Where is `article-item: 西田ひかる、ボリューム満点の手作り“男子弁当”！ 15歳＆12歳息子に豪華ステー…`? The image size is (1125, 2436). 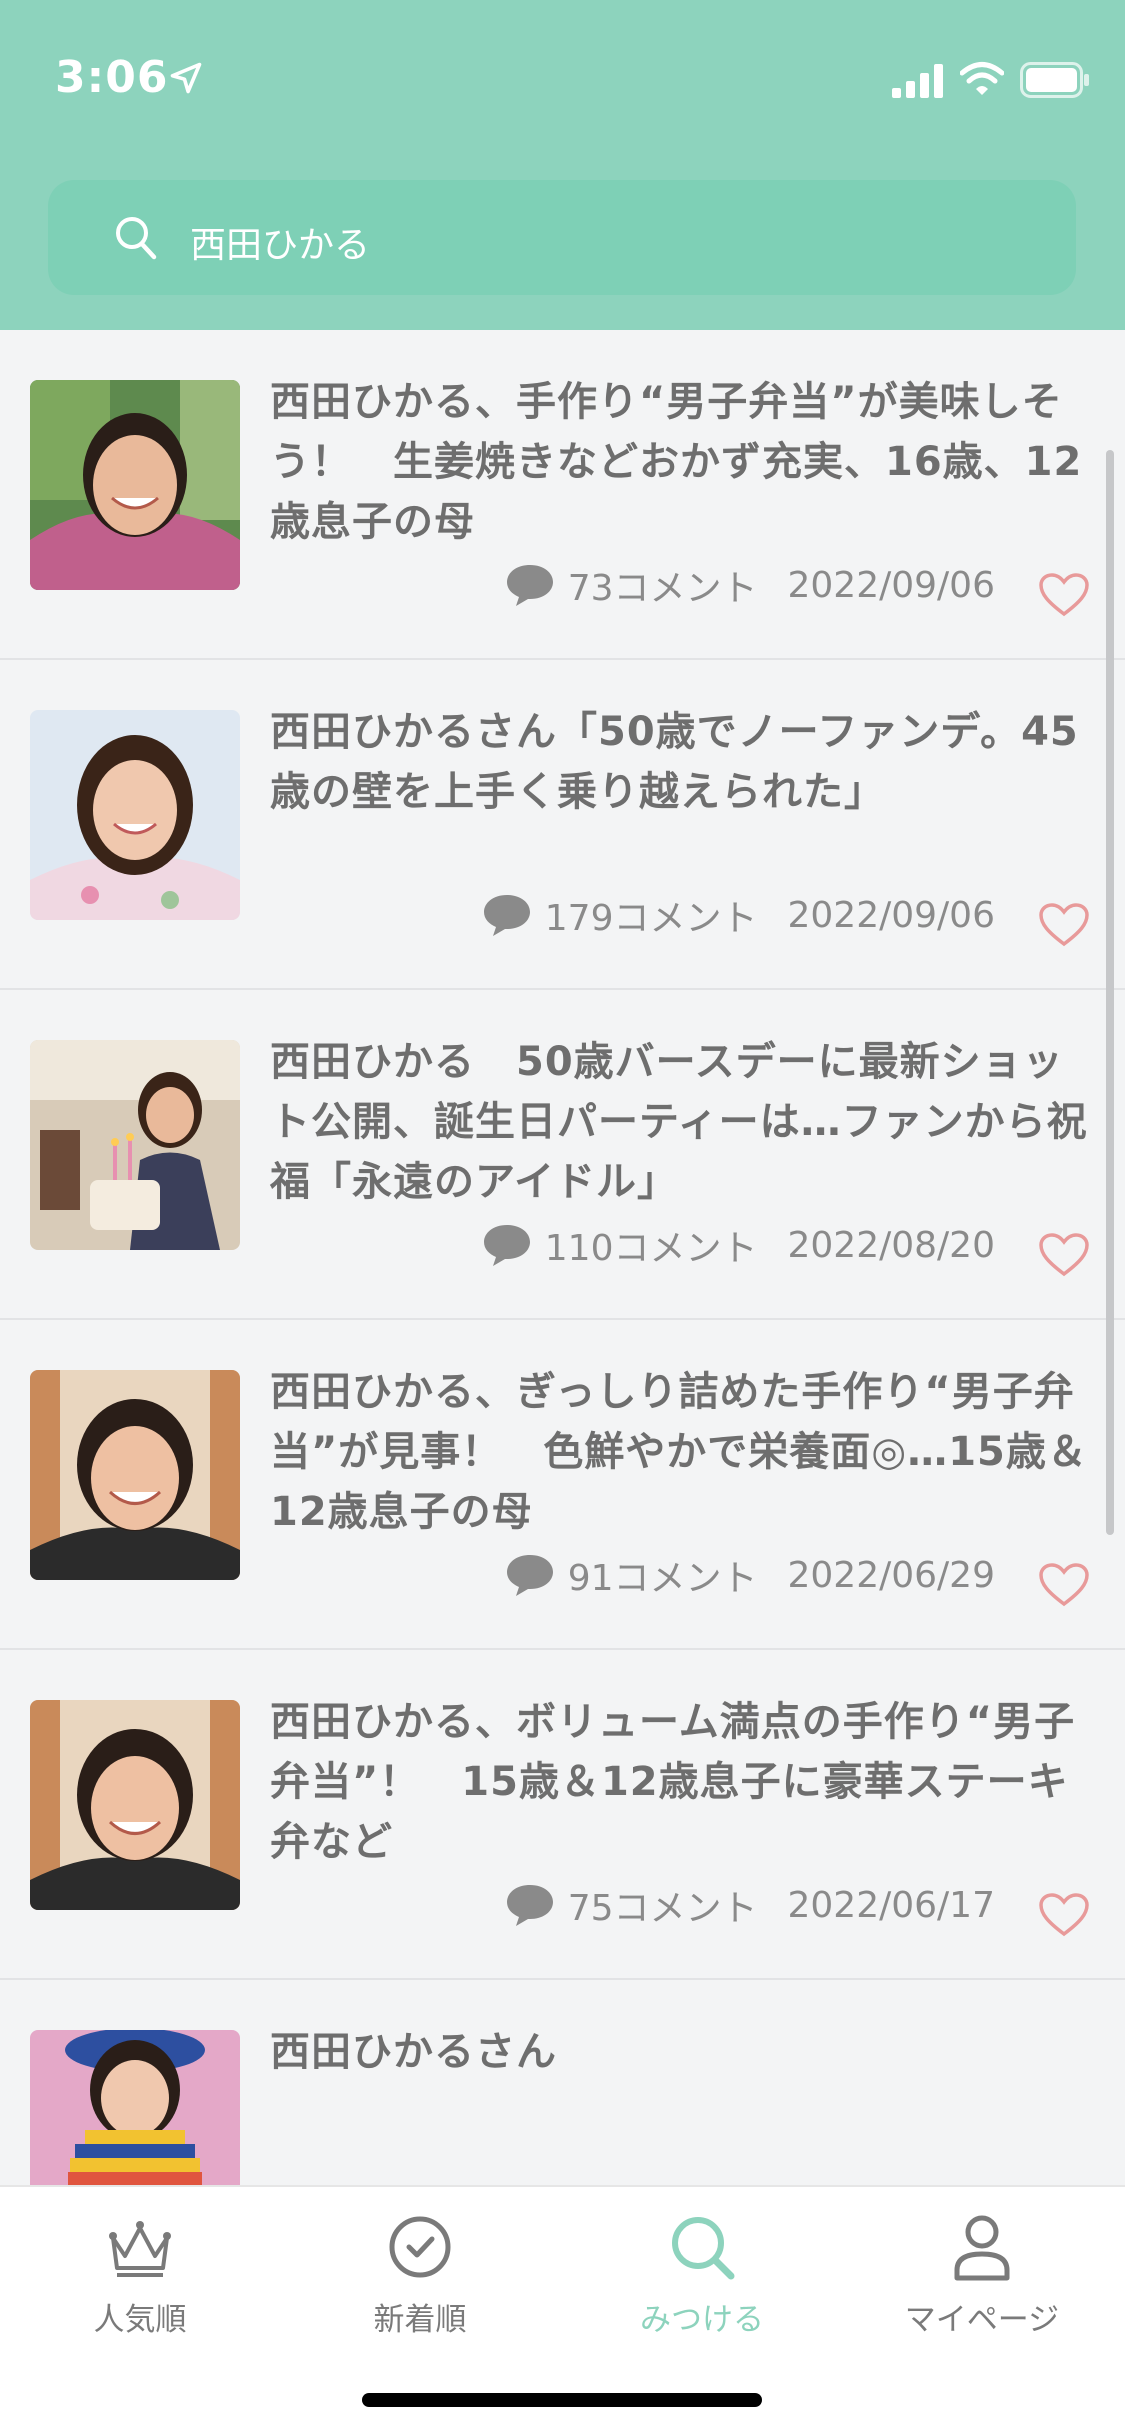
article-item: 西田ひかる、ボリューム満点の手作り“男子弁当”！ 15歳＆12歳息子に豪華ステー… is located at coordinates (562, 1815).